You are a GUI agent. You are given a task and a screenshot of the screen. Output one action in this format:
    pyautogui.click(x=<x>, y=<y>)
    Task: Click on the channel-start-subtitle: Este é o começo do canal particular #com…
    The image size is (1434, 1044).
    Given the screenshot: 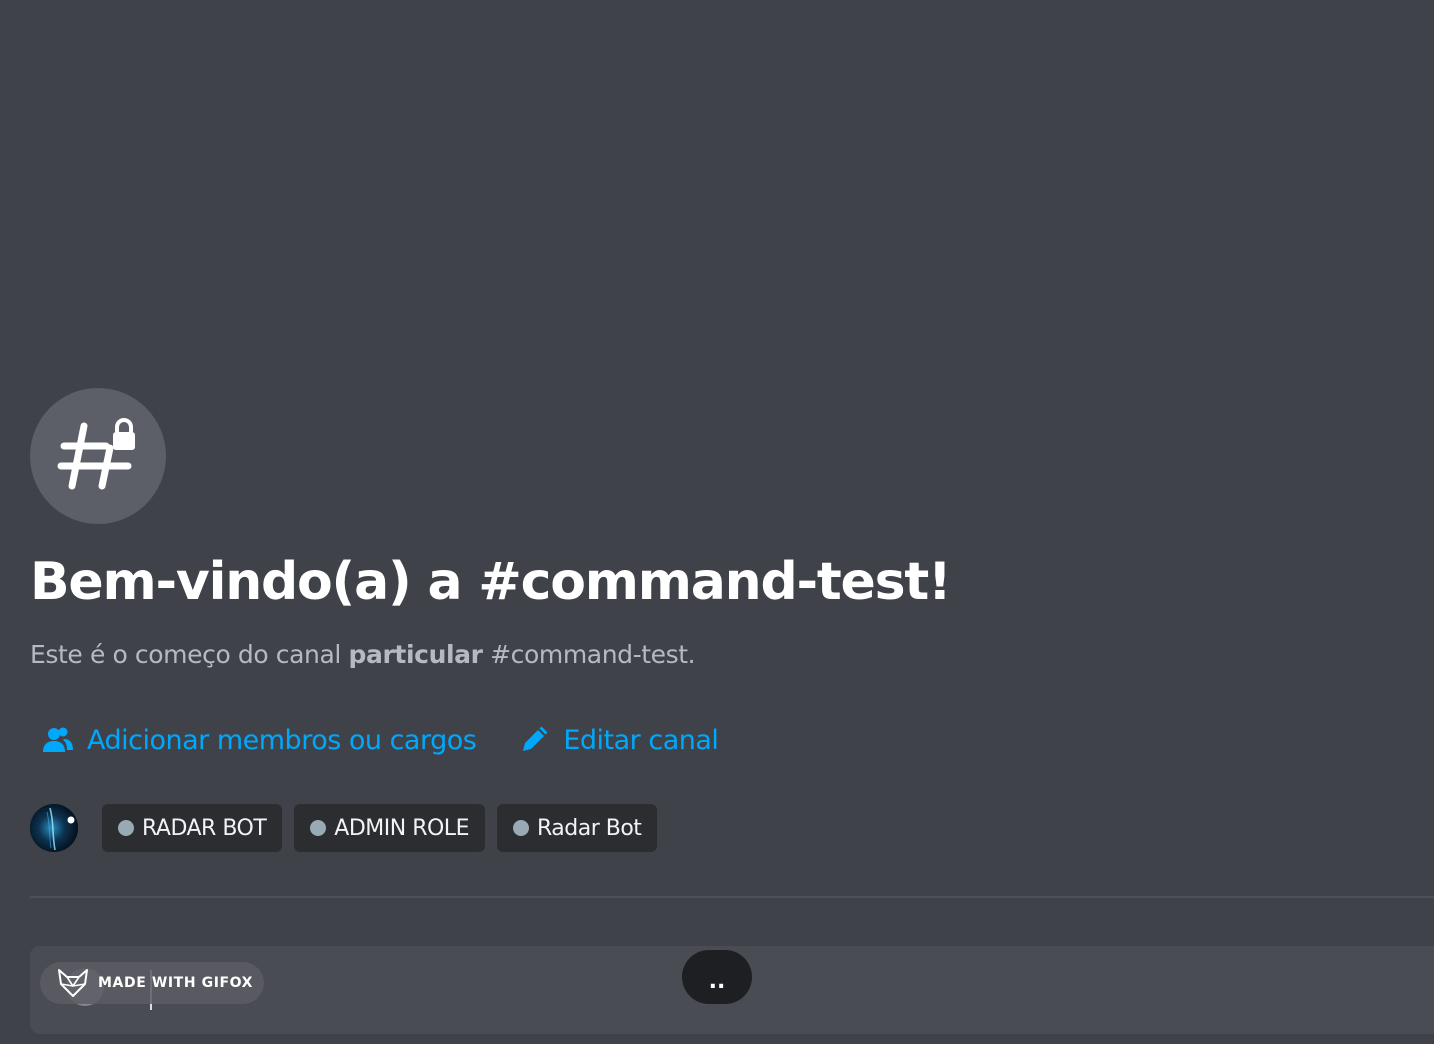 What is the action you would take?
    pyautogui.click(x=363, y=655)
    